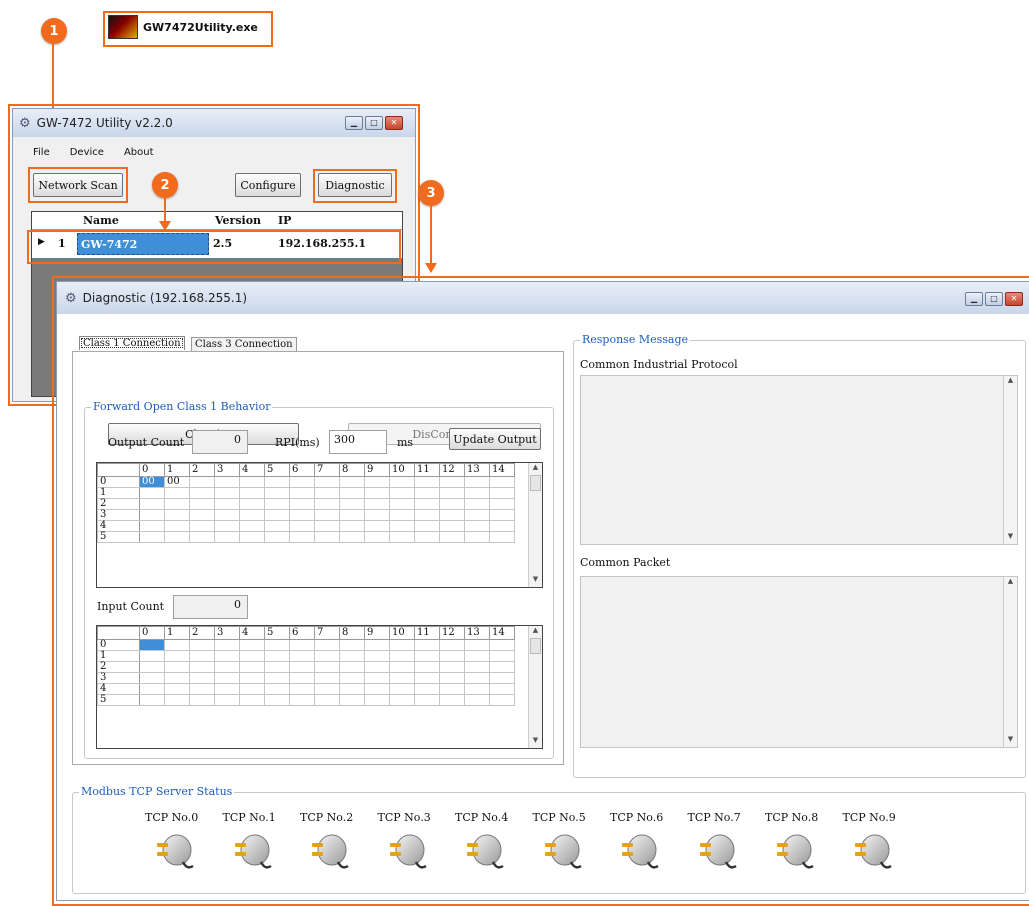 The width and height of the screenshot is (1029, 906). I want to click on tab-class3: Class 3 Connection, so click(244, 344).